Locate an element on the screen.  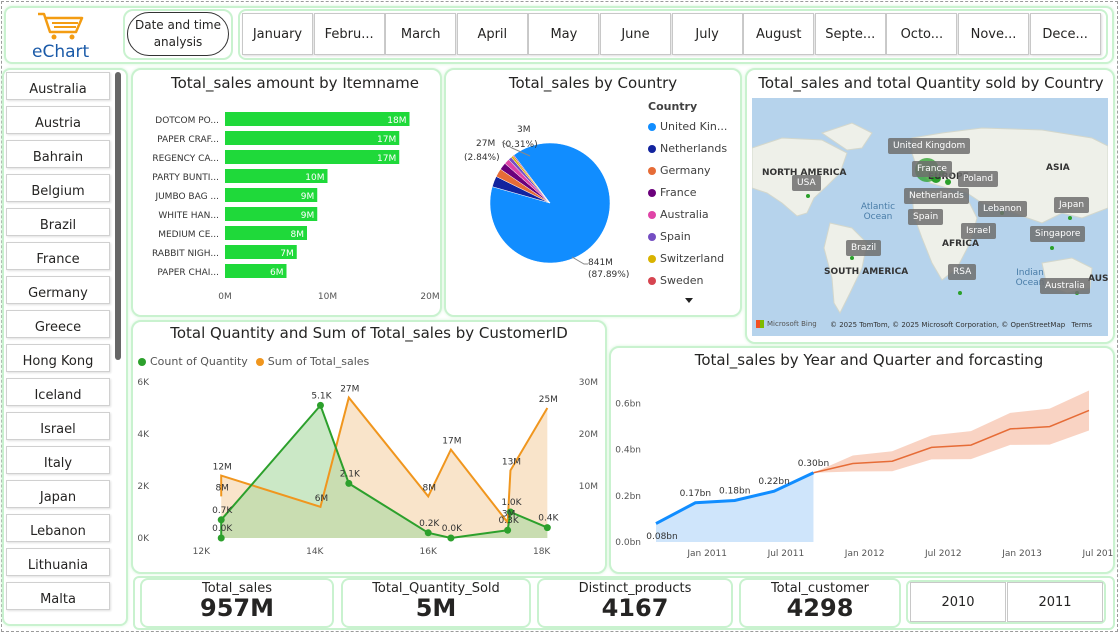
pie-label-main-pct: (87.89%) is located at coordinates (608, 275).